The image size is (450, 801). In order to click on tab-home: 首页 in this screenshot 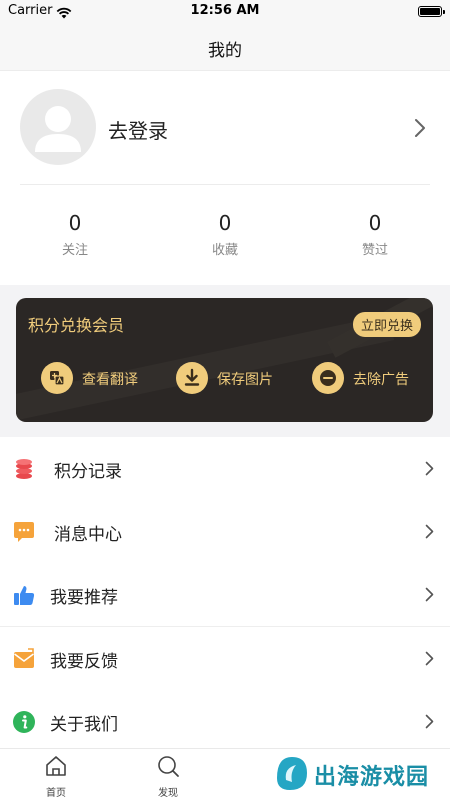, I will do `click(56, 776)`.